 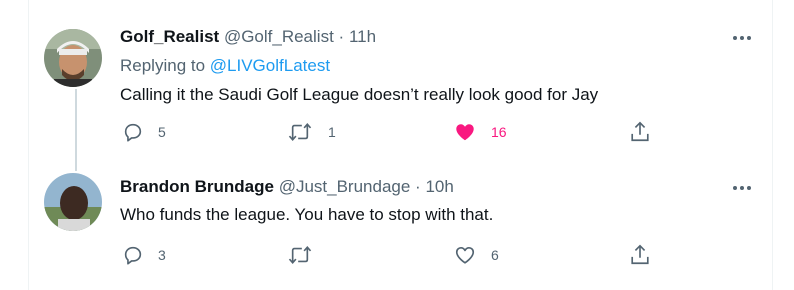 I want to click on like-button: 16, so click(x=480, y=132).